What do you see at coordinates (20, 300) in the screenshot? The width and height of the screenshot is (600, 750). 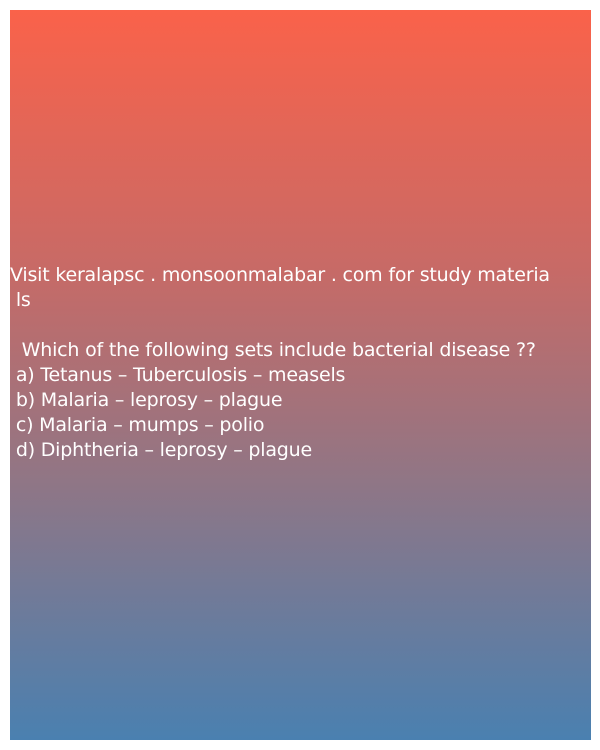 I see `promo-text-line-2: ls` at bounding box center [20, 300].